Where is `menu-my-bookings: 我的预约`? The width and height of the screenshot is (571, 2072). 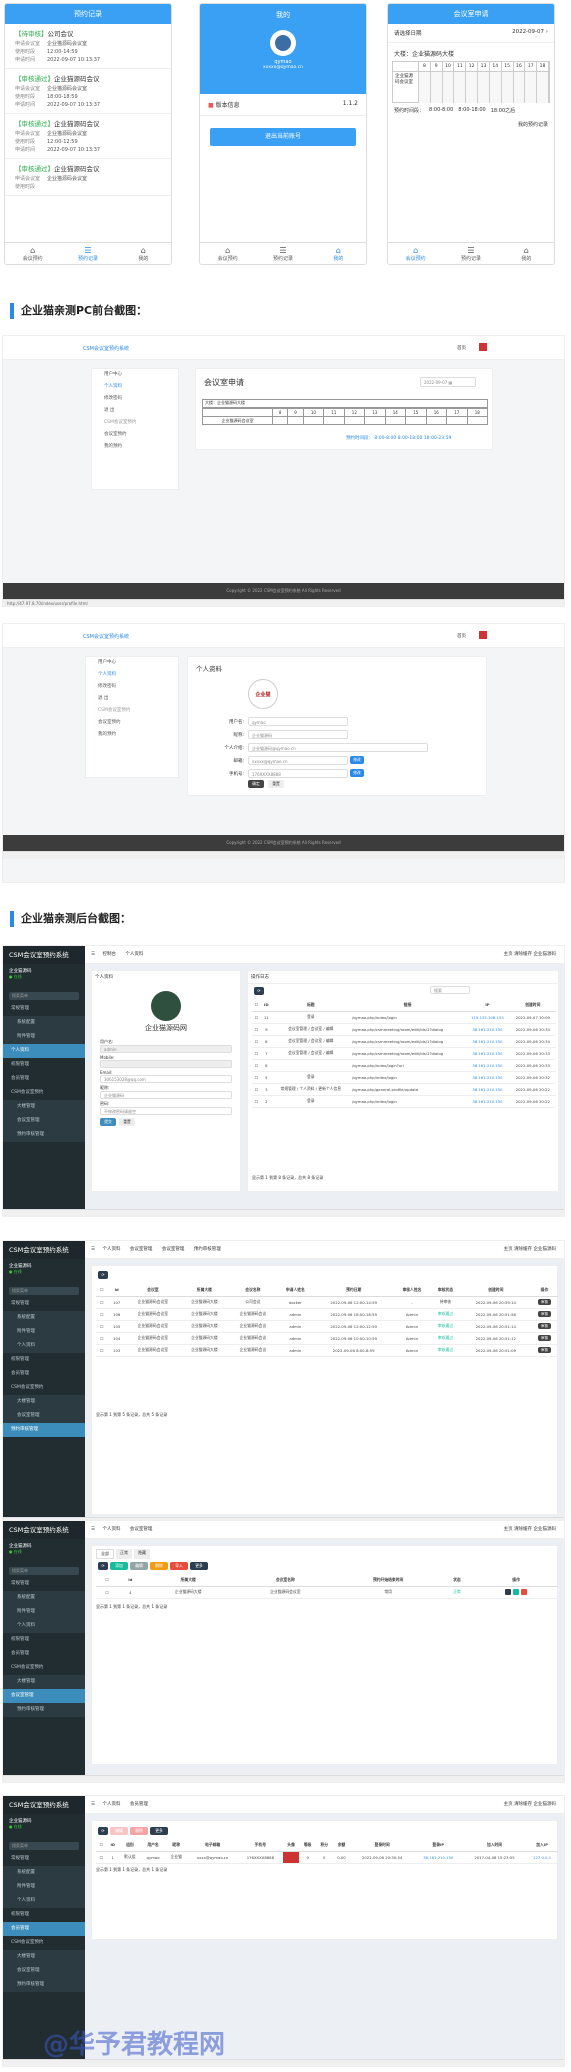
menu-my-bookings: 我的预约 is located at coordinates (135, 447).